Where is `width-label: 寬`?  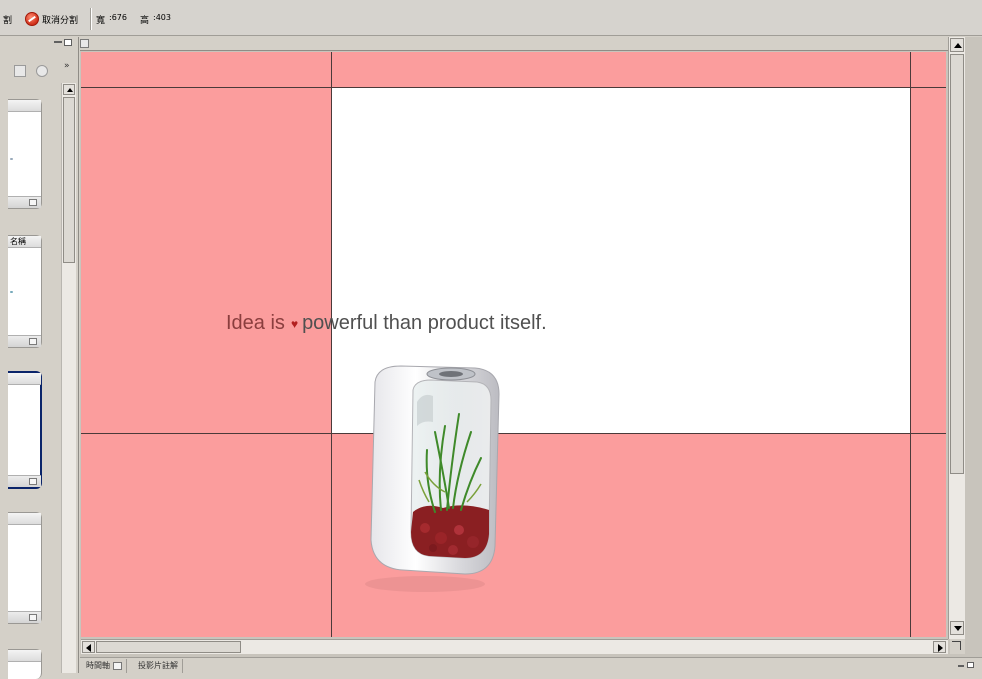 width-label: 寬 is located at coordinates (101, 21).